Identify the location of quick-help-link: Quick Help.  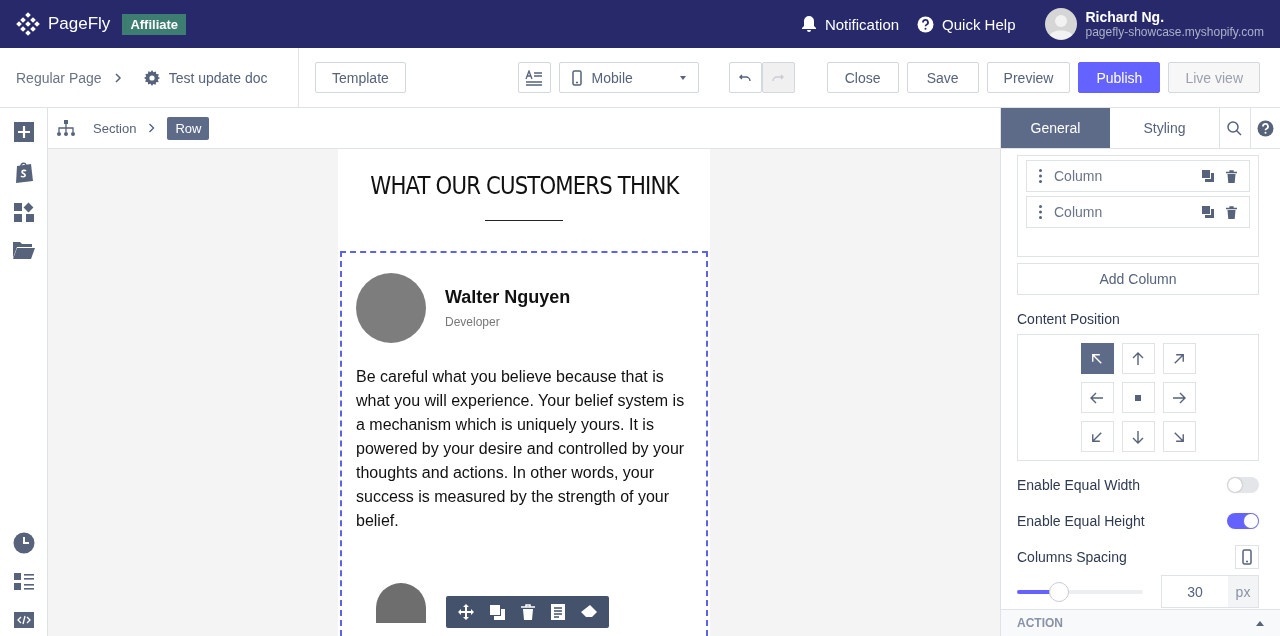
(966, 24).